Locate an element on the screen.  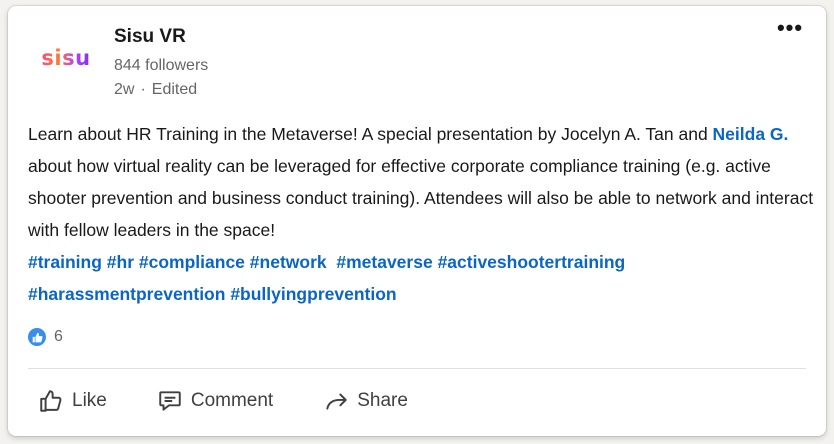
share-button: Share is located at coordinates (365, 401).